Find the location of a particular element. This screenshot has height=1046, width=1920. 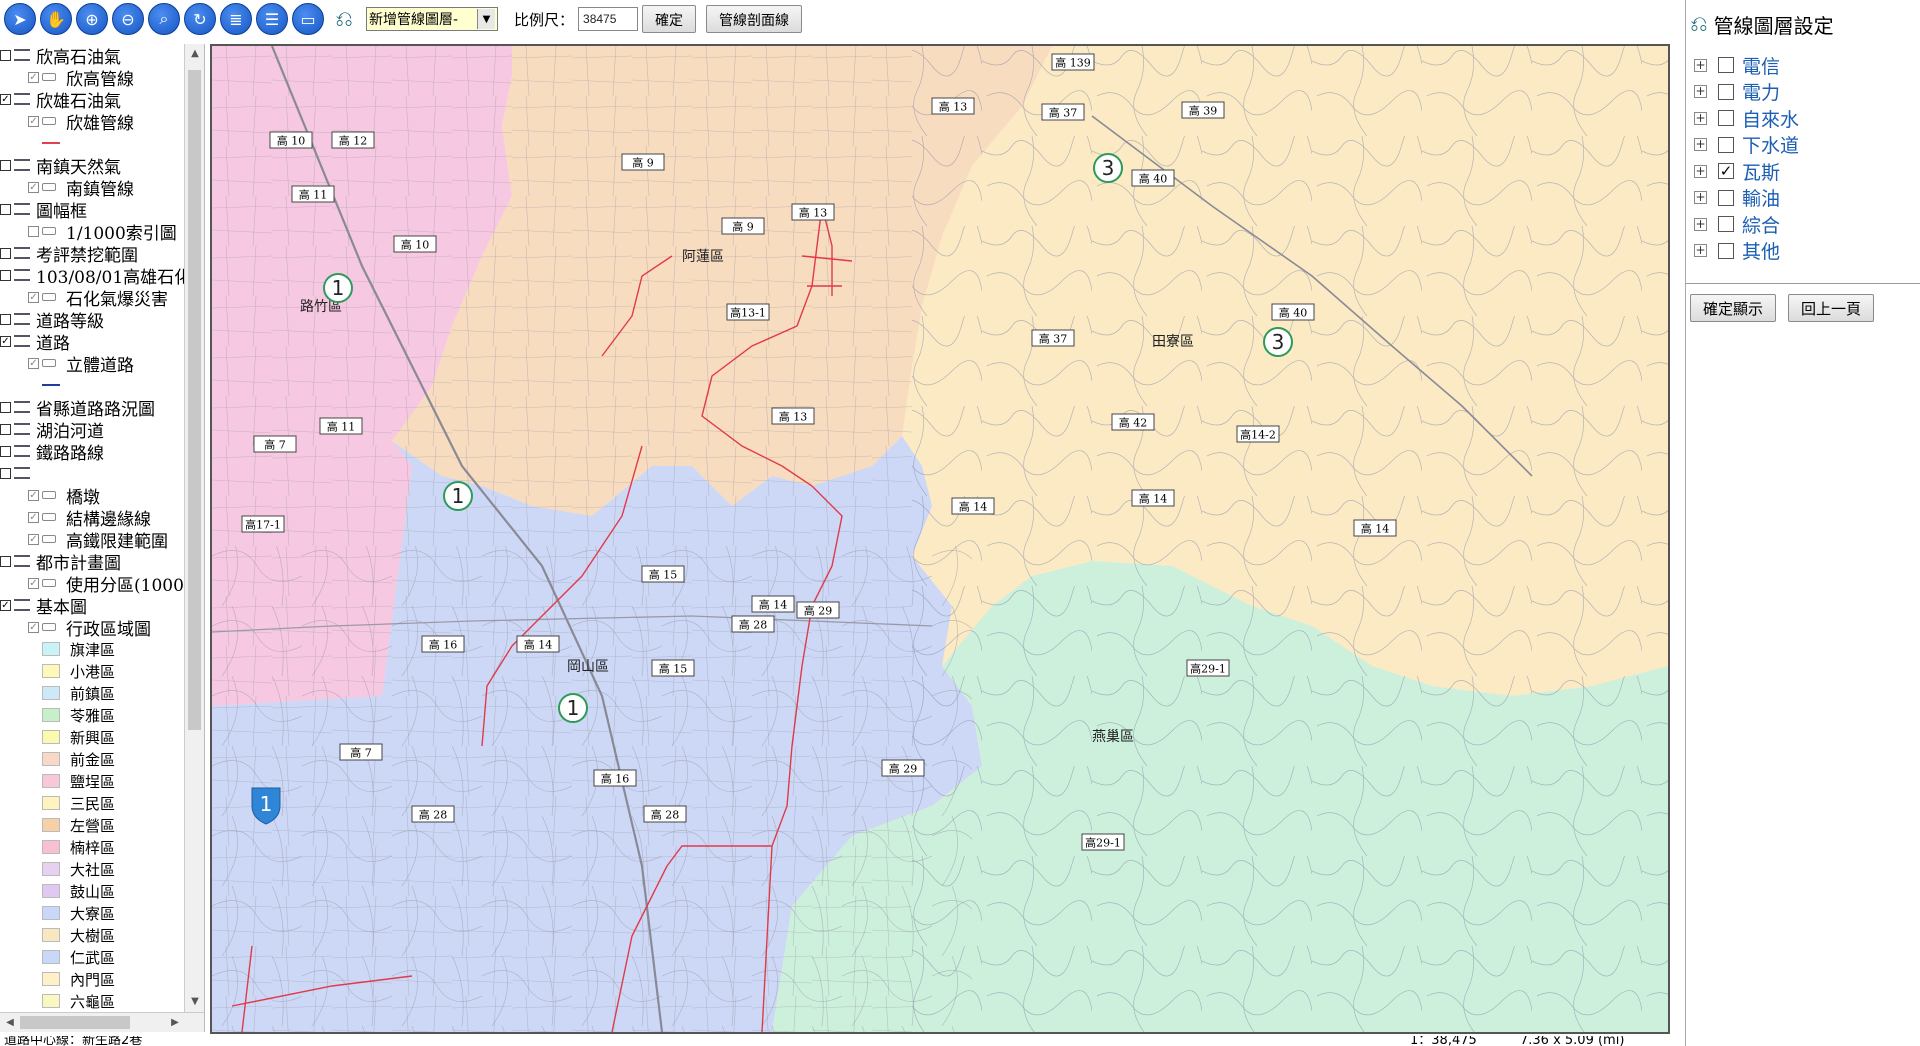

chevron-down-icon: ▼ is located at coordinates (486, 19).